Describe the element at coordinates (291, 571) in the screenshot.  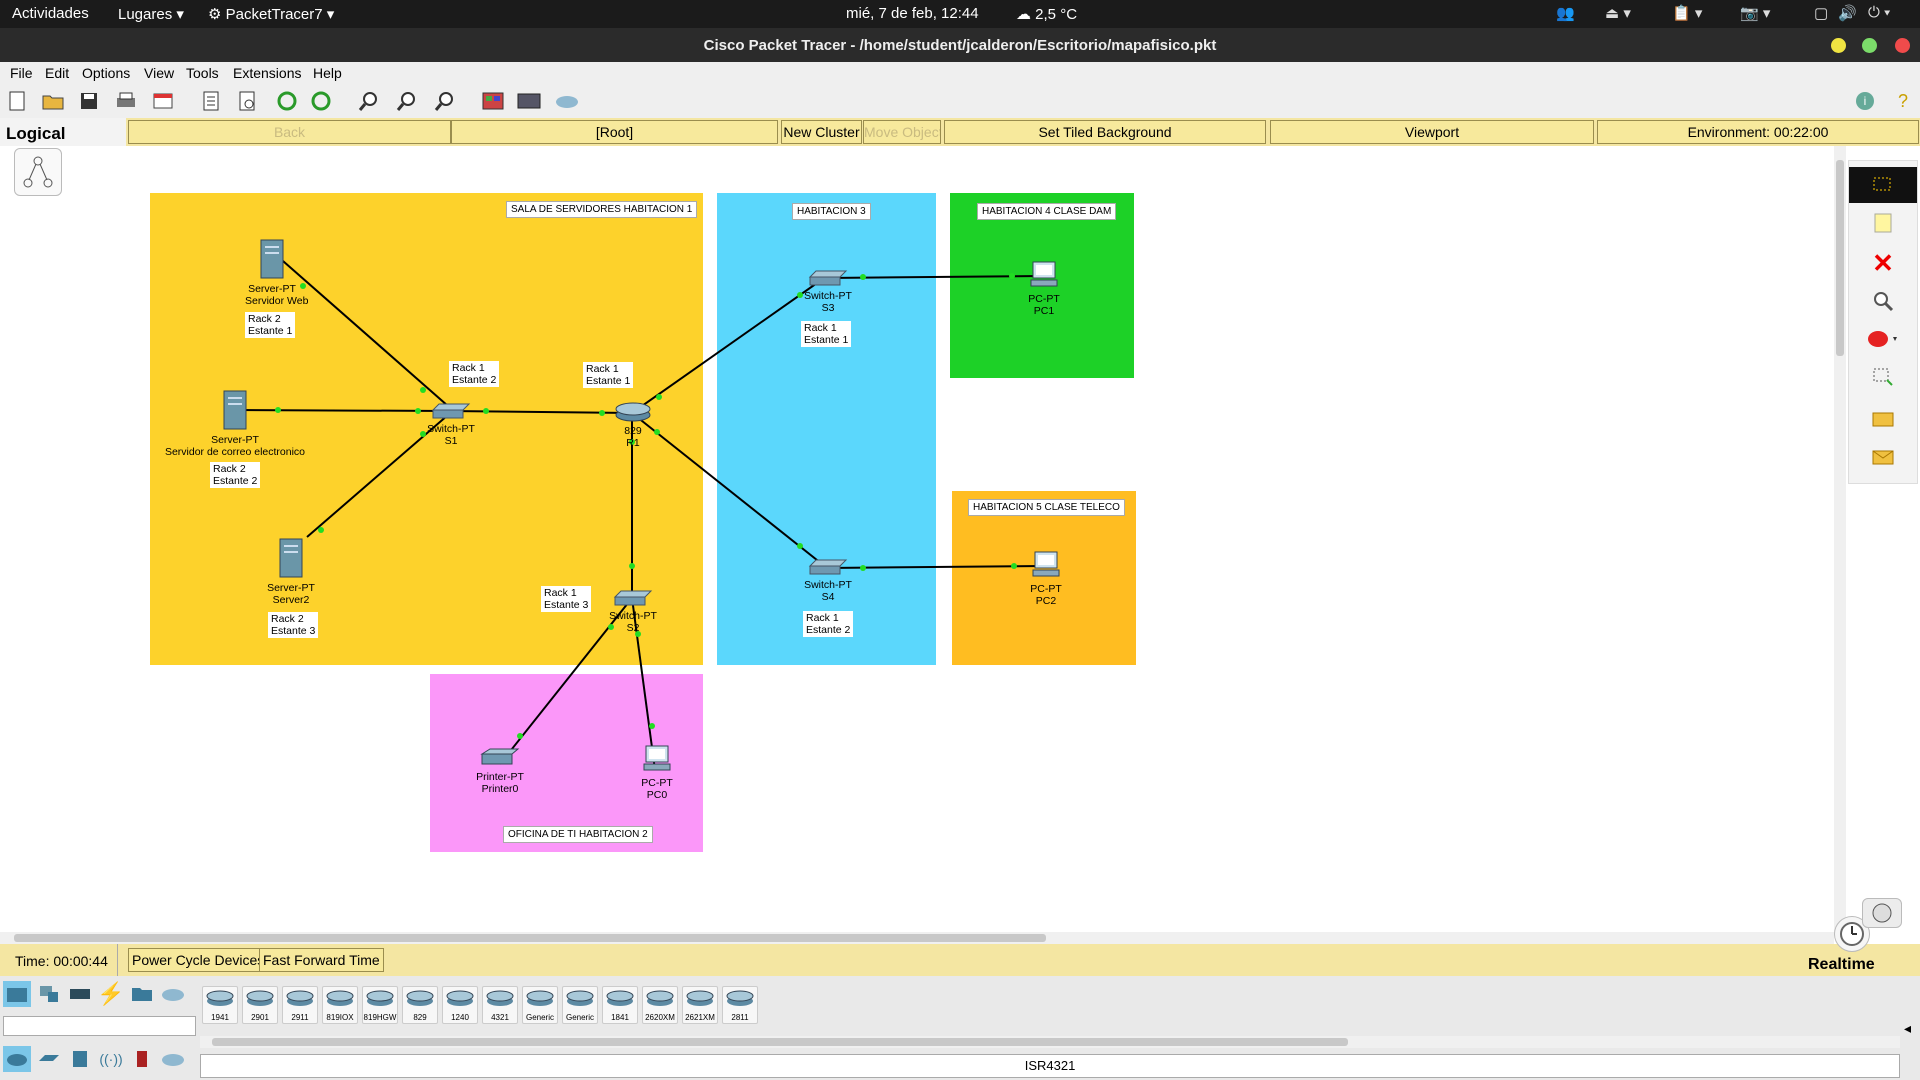
I see `server2-device: Server-PT Server2` at that location.